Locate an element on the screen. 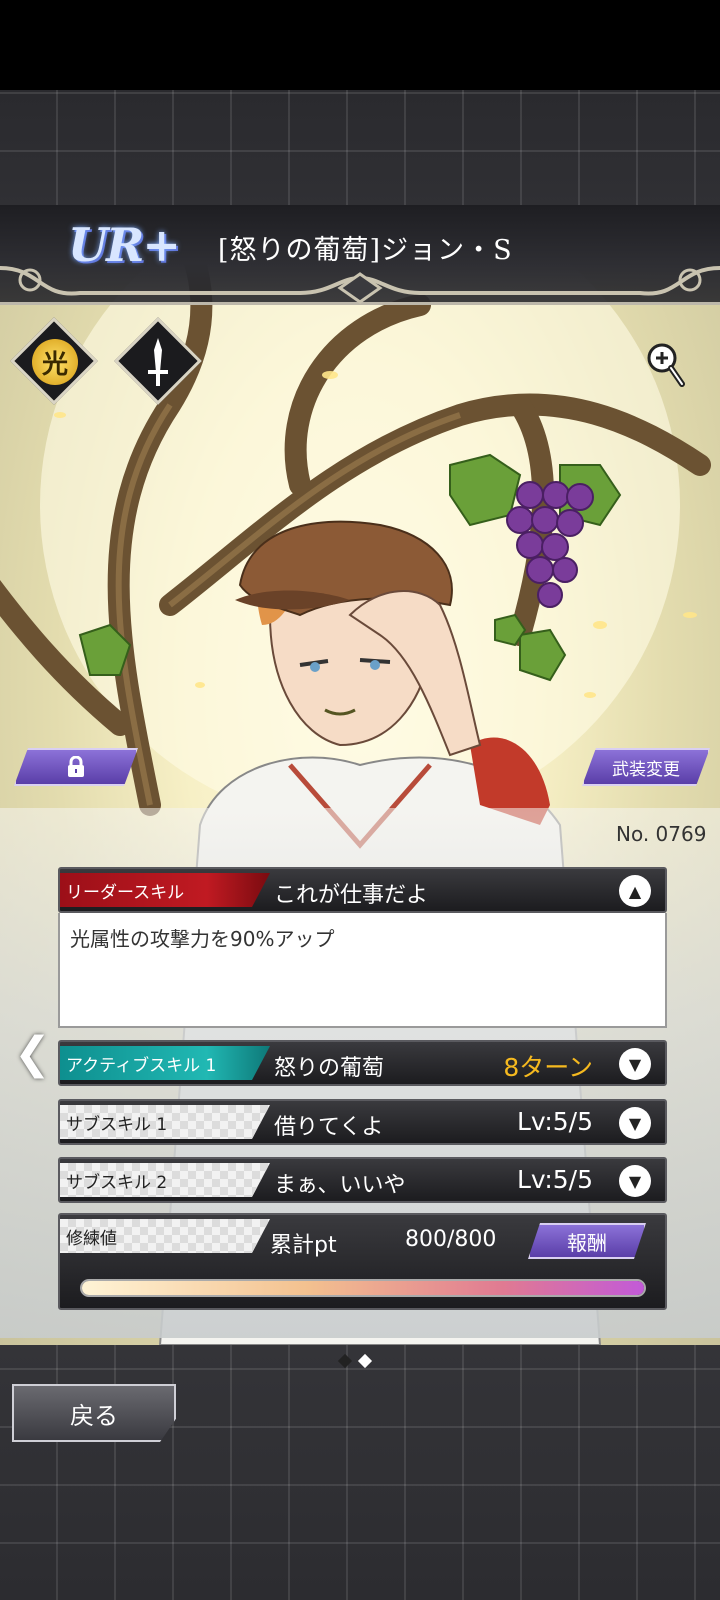 The height and width of the screenshot is (1600, 720). training-progress-bar is located at coordinates (363, 1288).